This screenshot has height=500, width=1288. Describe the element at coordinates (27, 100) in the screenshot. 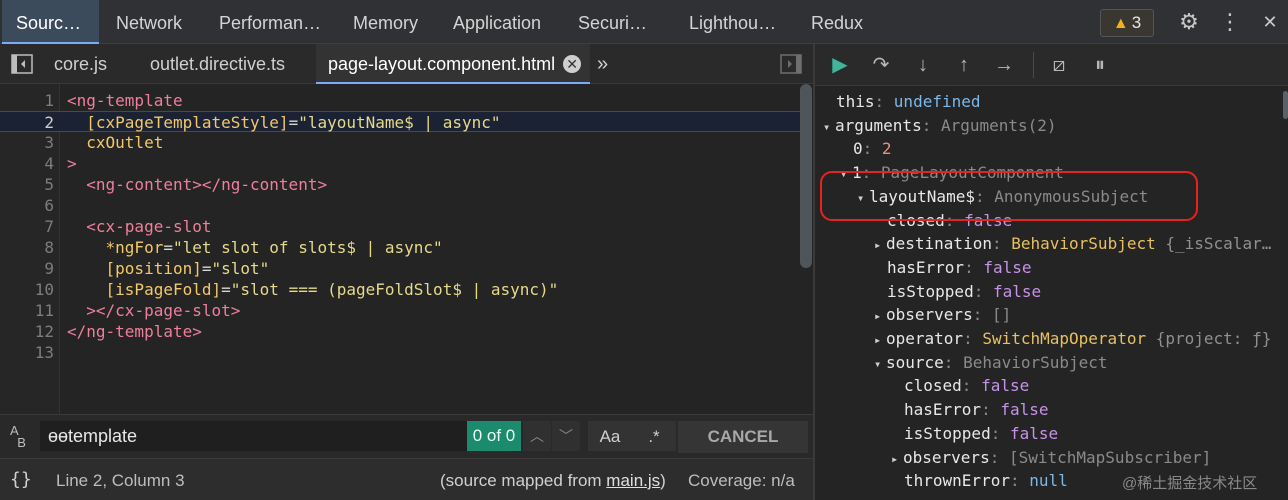

I see `line-number: 1` at that location.